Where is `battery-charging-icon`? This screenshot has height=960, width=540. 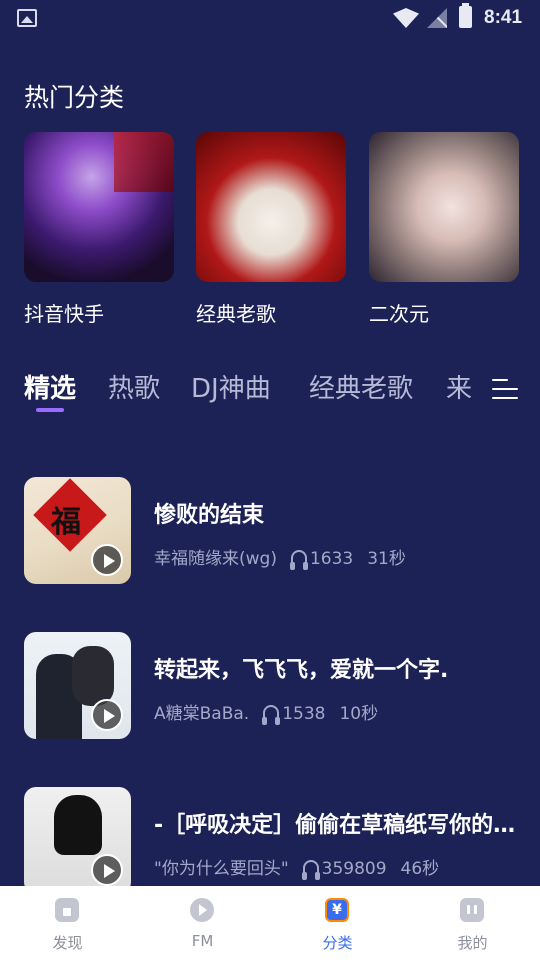 battery-charging-icon is located at coordinates (465, 15).